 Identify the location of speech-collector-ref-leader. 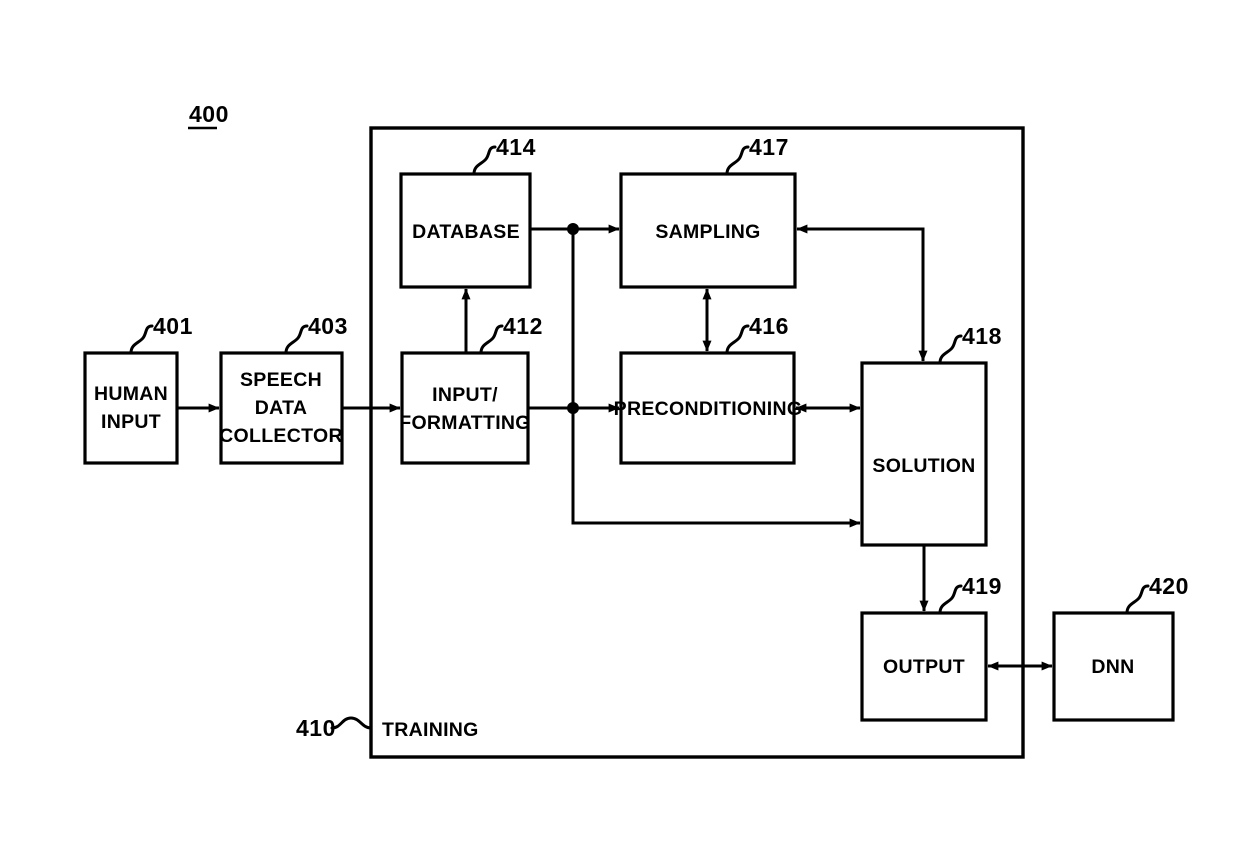
(296, 339).